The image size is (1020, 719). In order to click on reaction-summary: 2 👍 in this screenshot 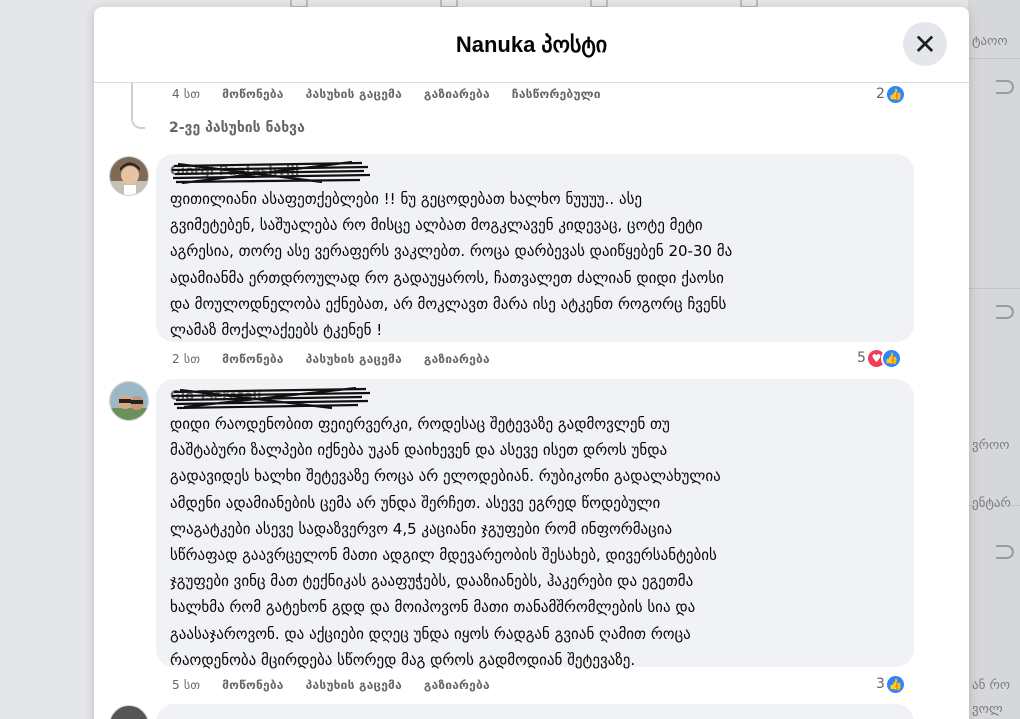, I will do `click(891, 94)`.